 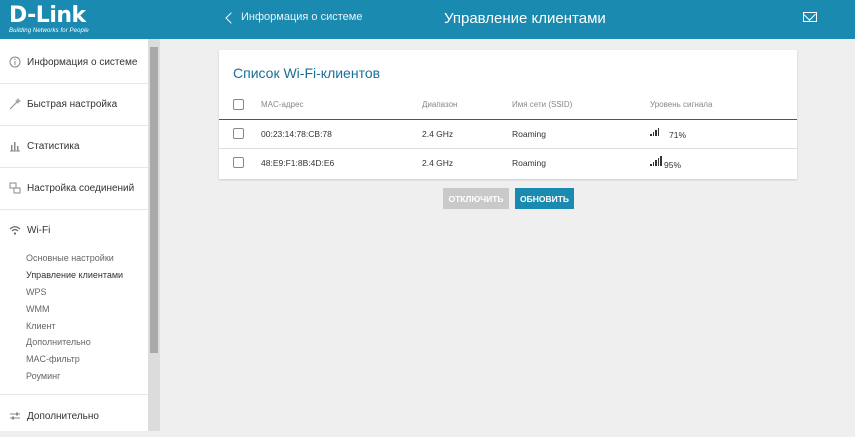 I want to click on disconnect-button: ОТКЛЮЧИТЬ, so click(x=476, y=198).